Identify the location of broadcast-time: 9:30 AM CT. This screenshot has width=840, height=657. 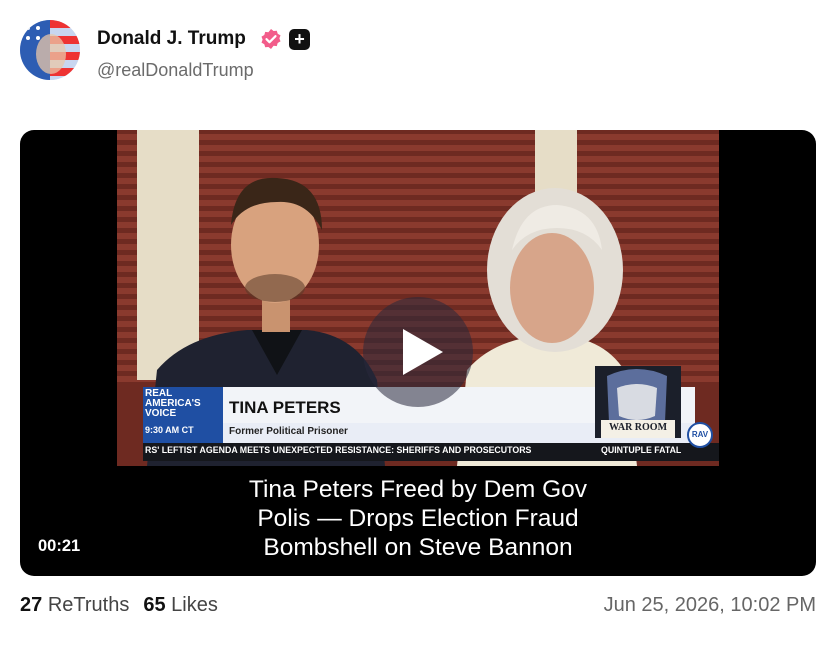
(169, 430).